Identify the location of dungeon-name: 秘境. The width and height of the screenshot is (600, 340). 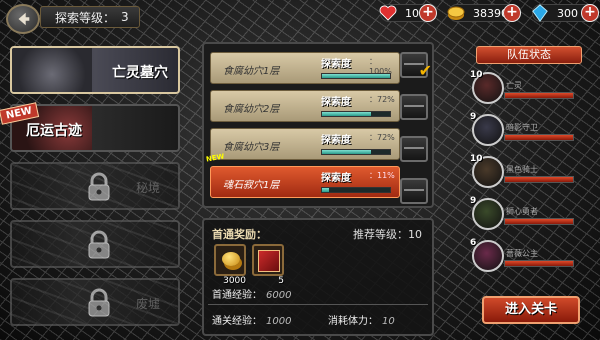
(147, 188).